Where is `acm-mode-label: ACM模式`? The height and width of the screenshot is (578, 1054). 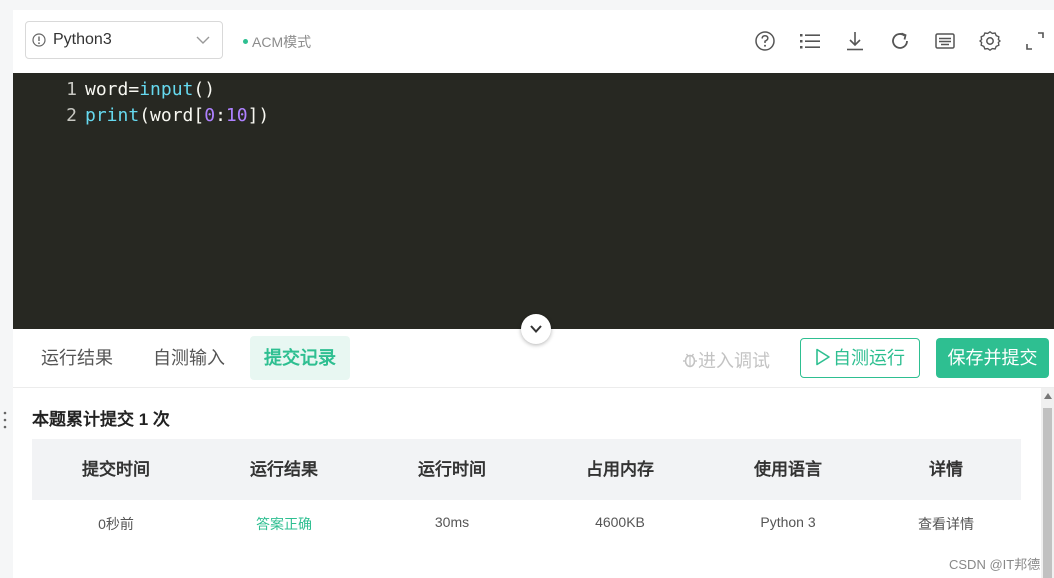
acm-mode-label: ACM模式 is located at coordinates (282, 42).